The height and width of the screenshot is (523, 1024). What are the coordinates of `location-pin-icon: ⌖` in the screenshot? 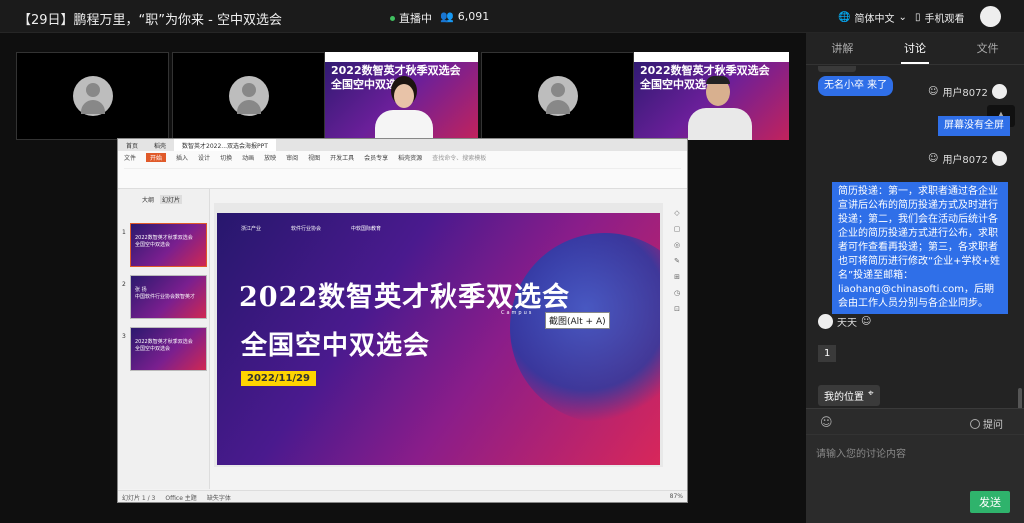 It's located at (871, 393).